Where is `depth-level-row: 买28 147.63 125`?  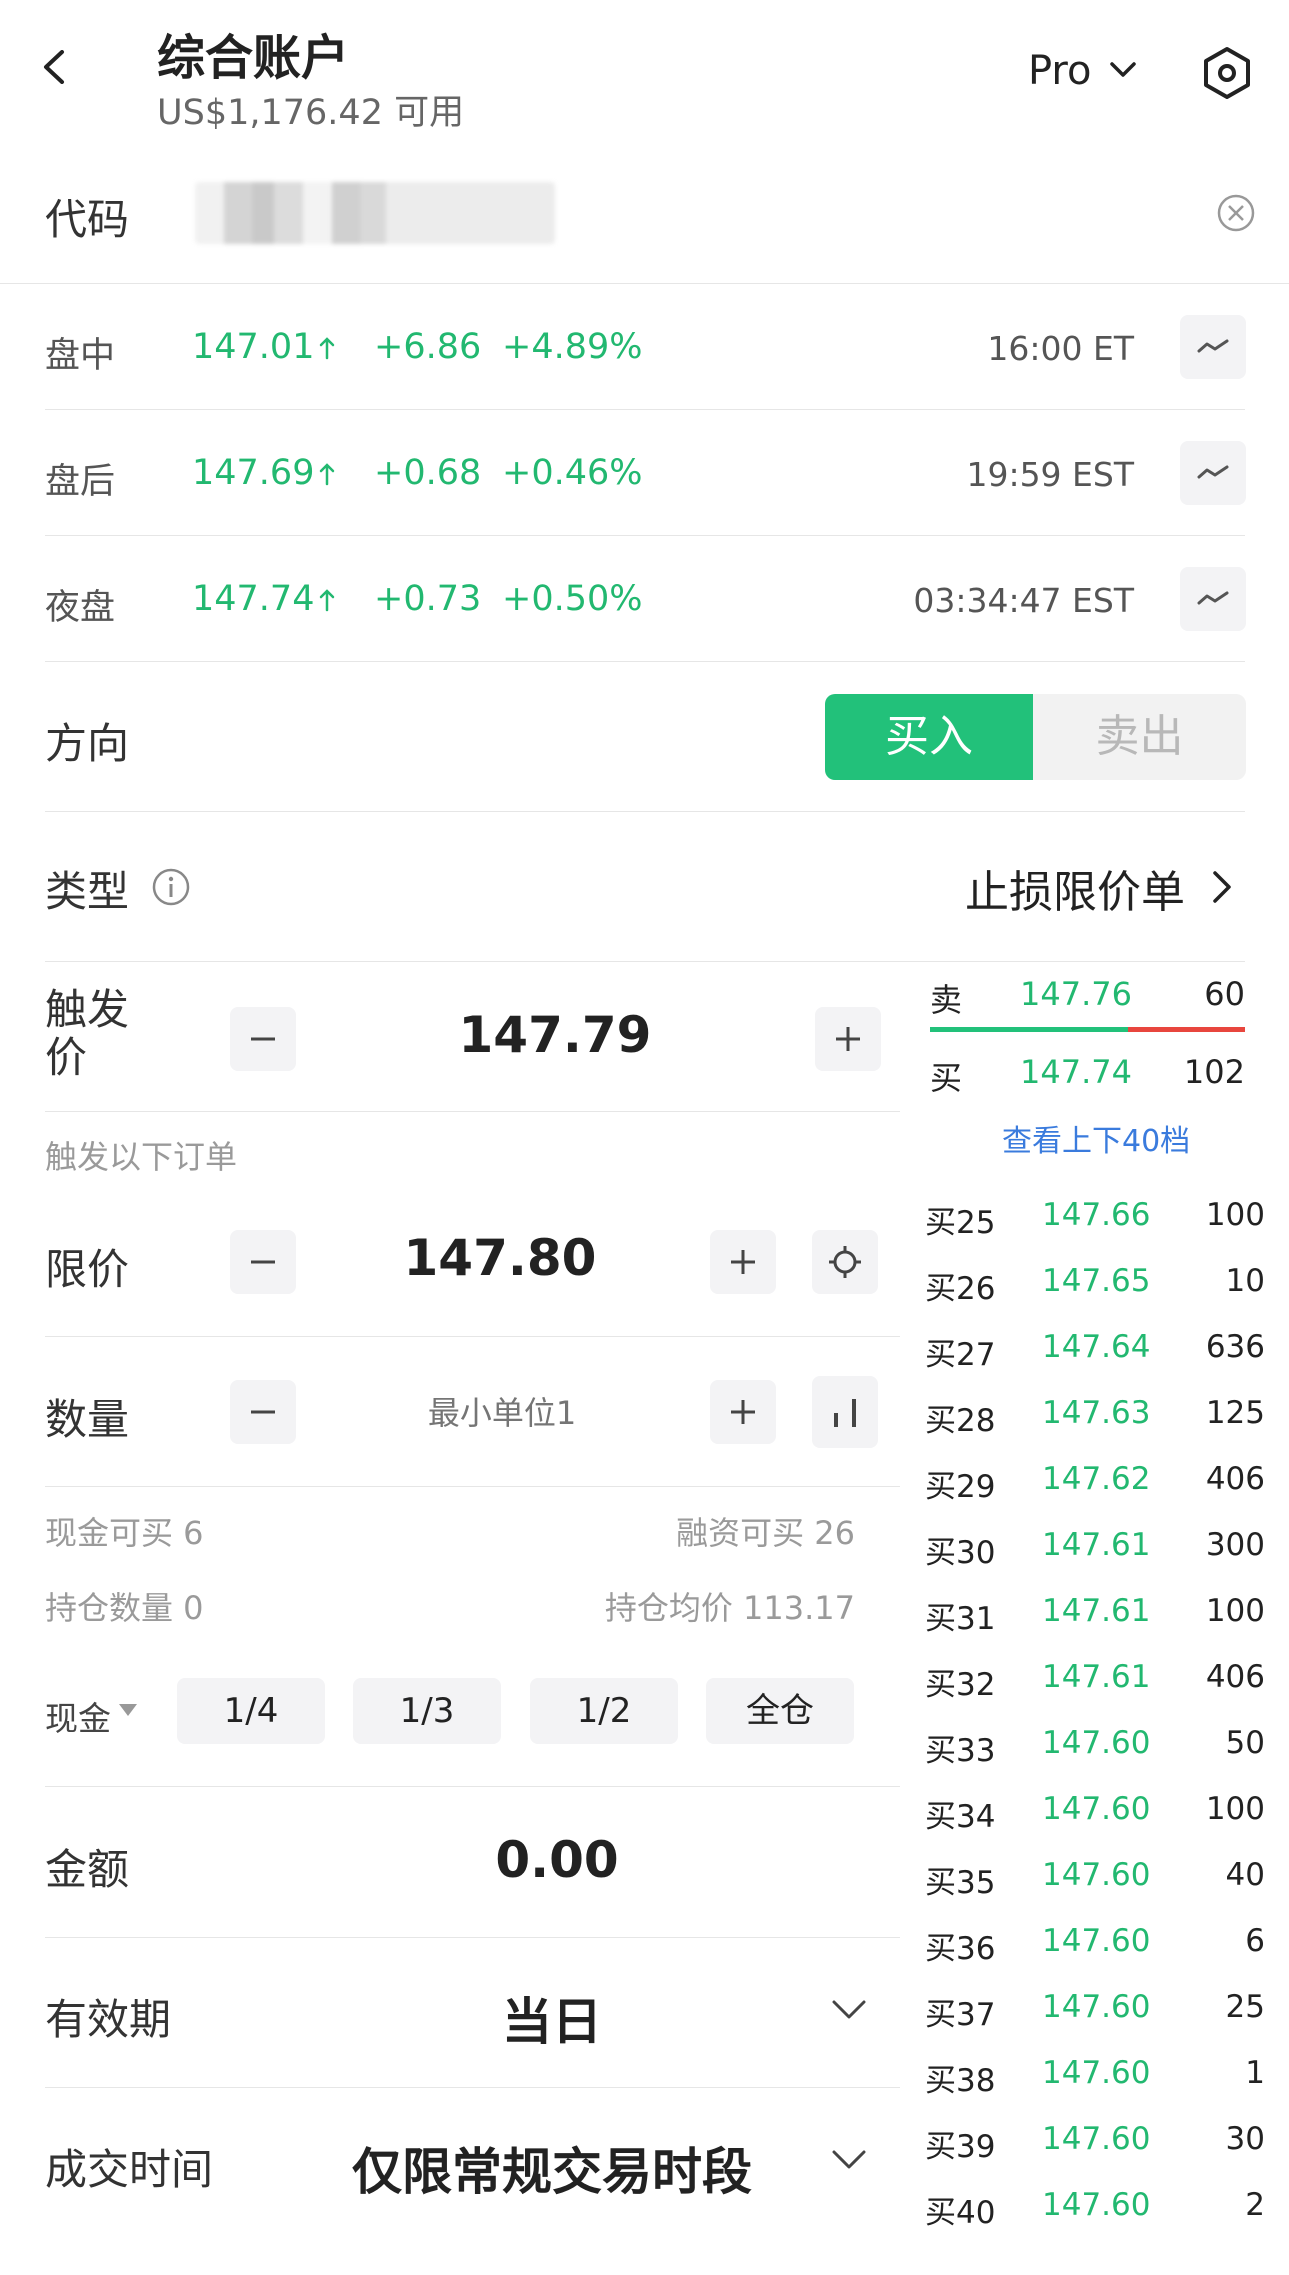 depth-level-row: 买28 147.63 125 is located at coordinates (1095, 1428).